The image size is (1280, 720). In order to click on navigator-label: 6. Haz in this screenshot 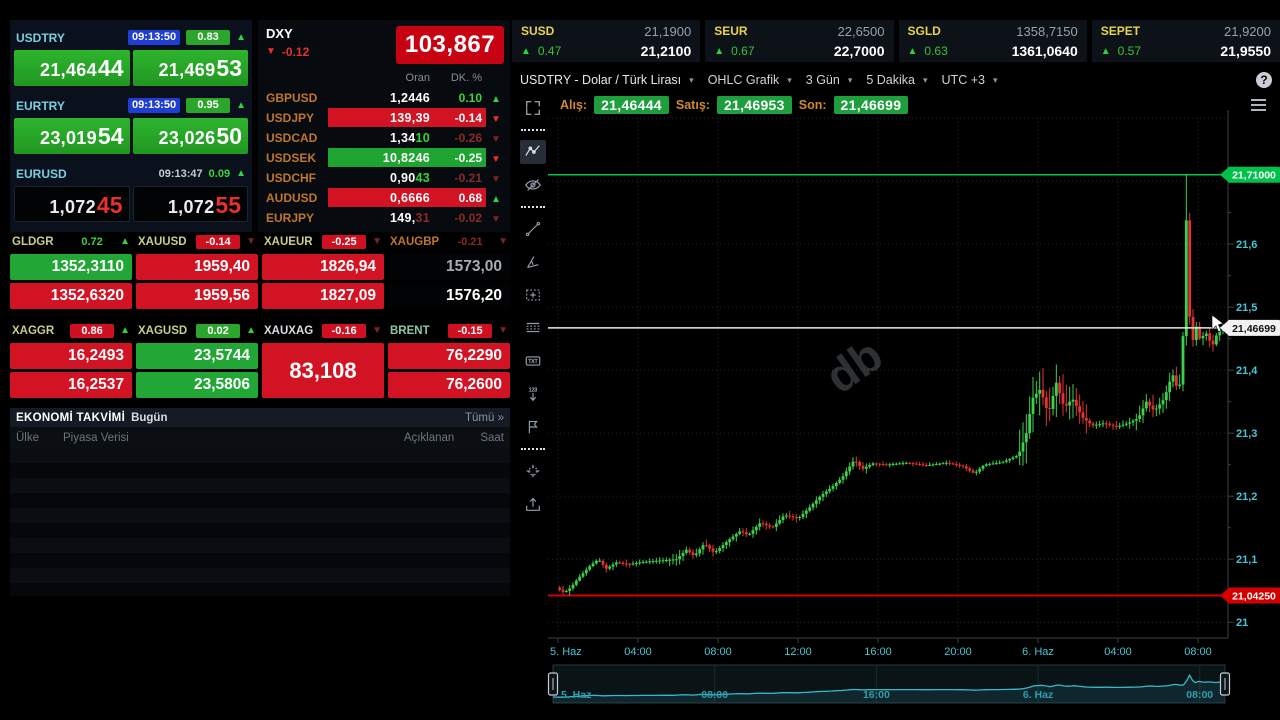, I will do `click(1038, 695)`.